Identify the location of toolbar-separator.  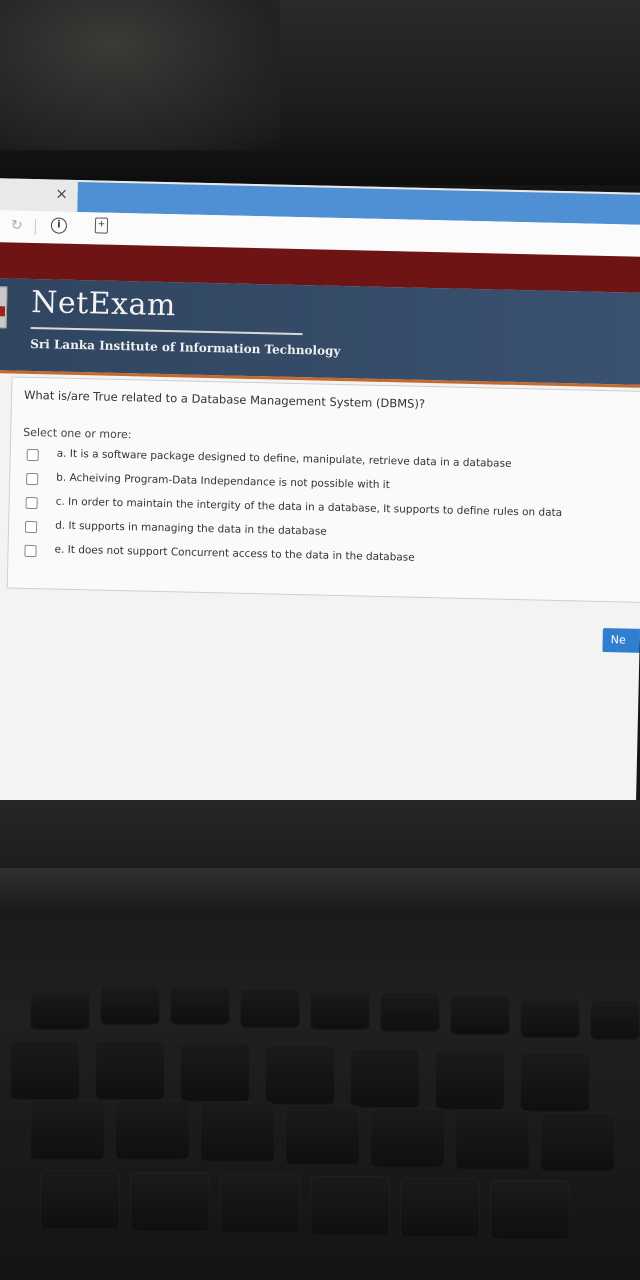
(35, 227).